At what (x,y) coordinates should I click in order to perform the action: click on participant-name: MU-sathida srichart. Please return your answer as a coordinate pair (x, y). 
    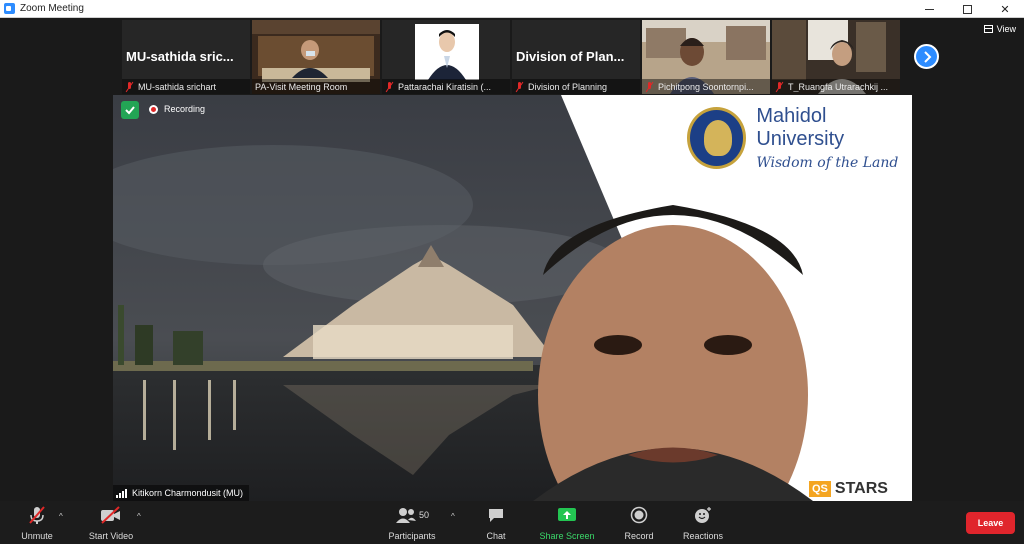
    Looking at the image, I should click on (177, 86).